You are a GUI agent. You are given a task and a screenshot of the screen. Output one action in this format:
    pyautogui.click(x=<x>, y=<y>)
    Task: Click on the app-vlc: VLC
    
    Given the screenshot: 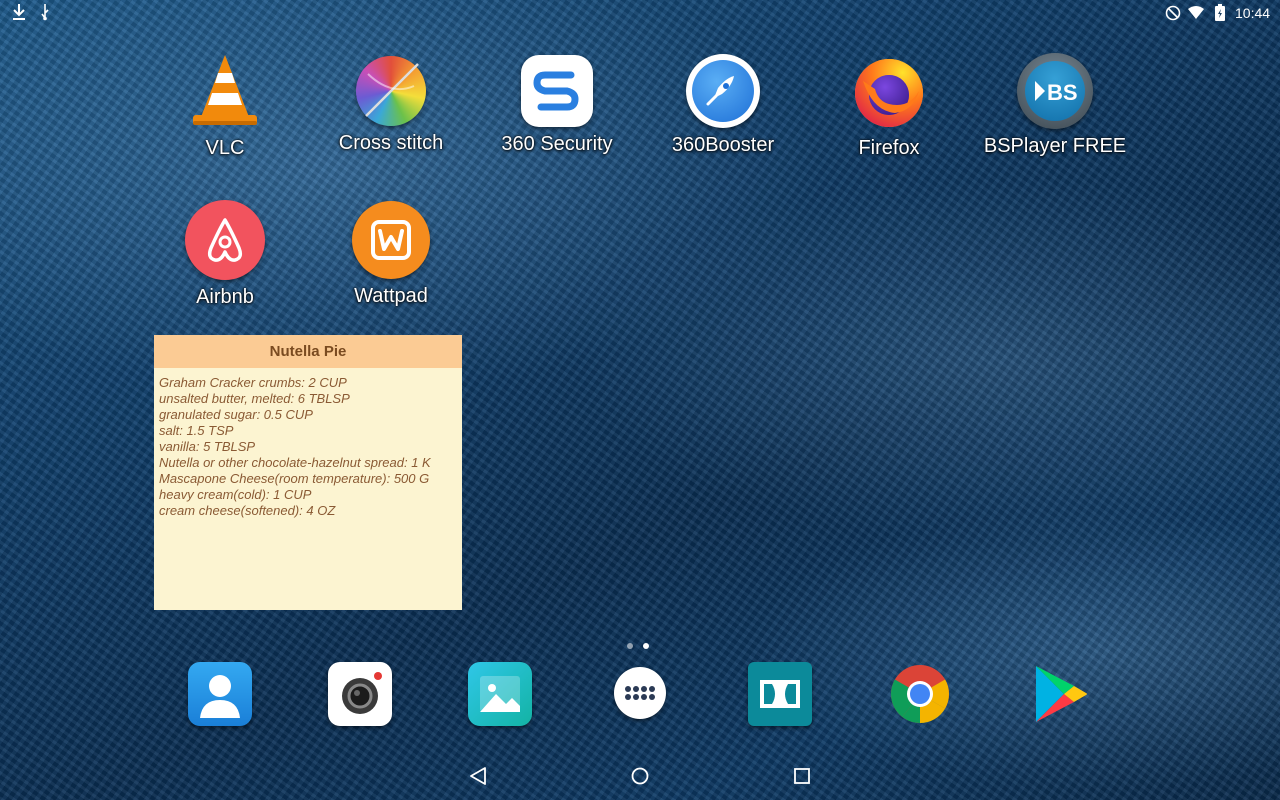 What is the action you would take?
    pyautogui.click(x=225, y=105)
    